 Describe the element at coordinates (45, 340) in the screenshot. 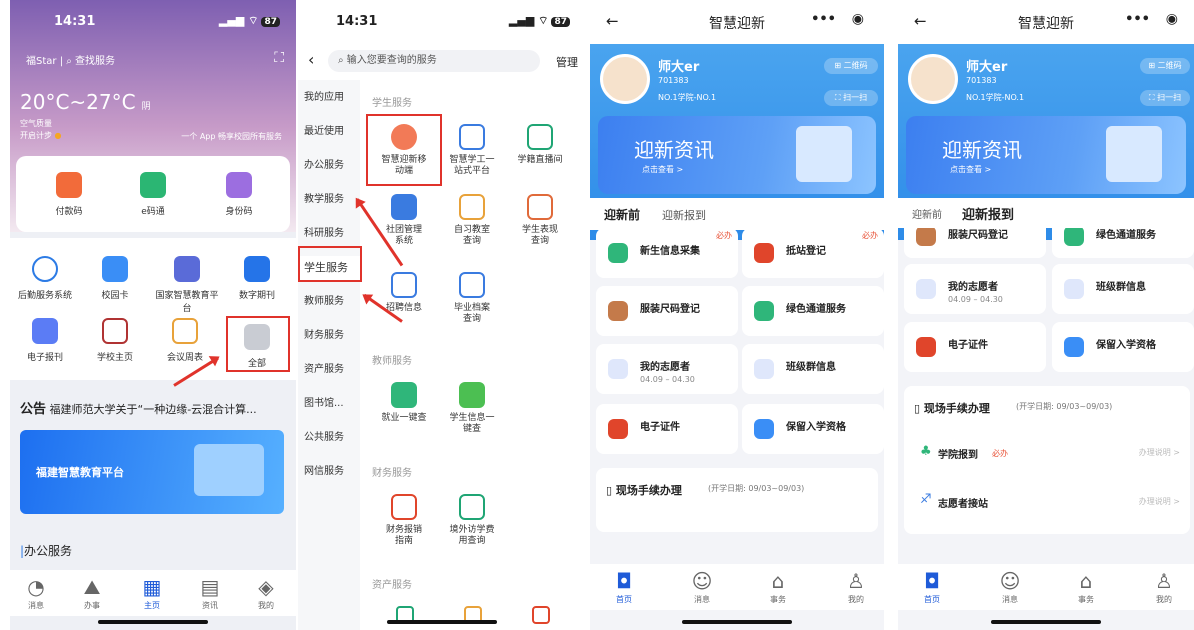

I see `e-newspaper-app: 电子报刊` at that location.